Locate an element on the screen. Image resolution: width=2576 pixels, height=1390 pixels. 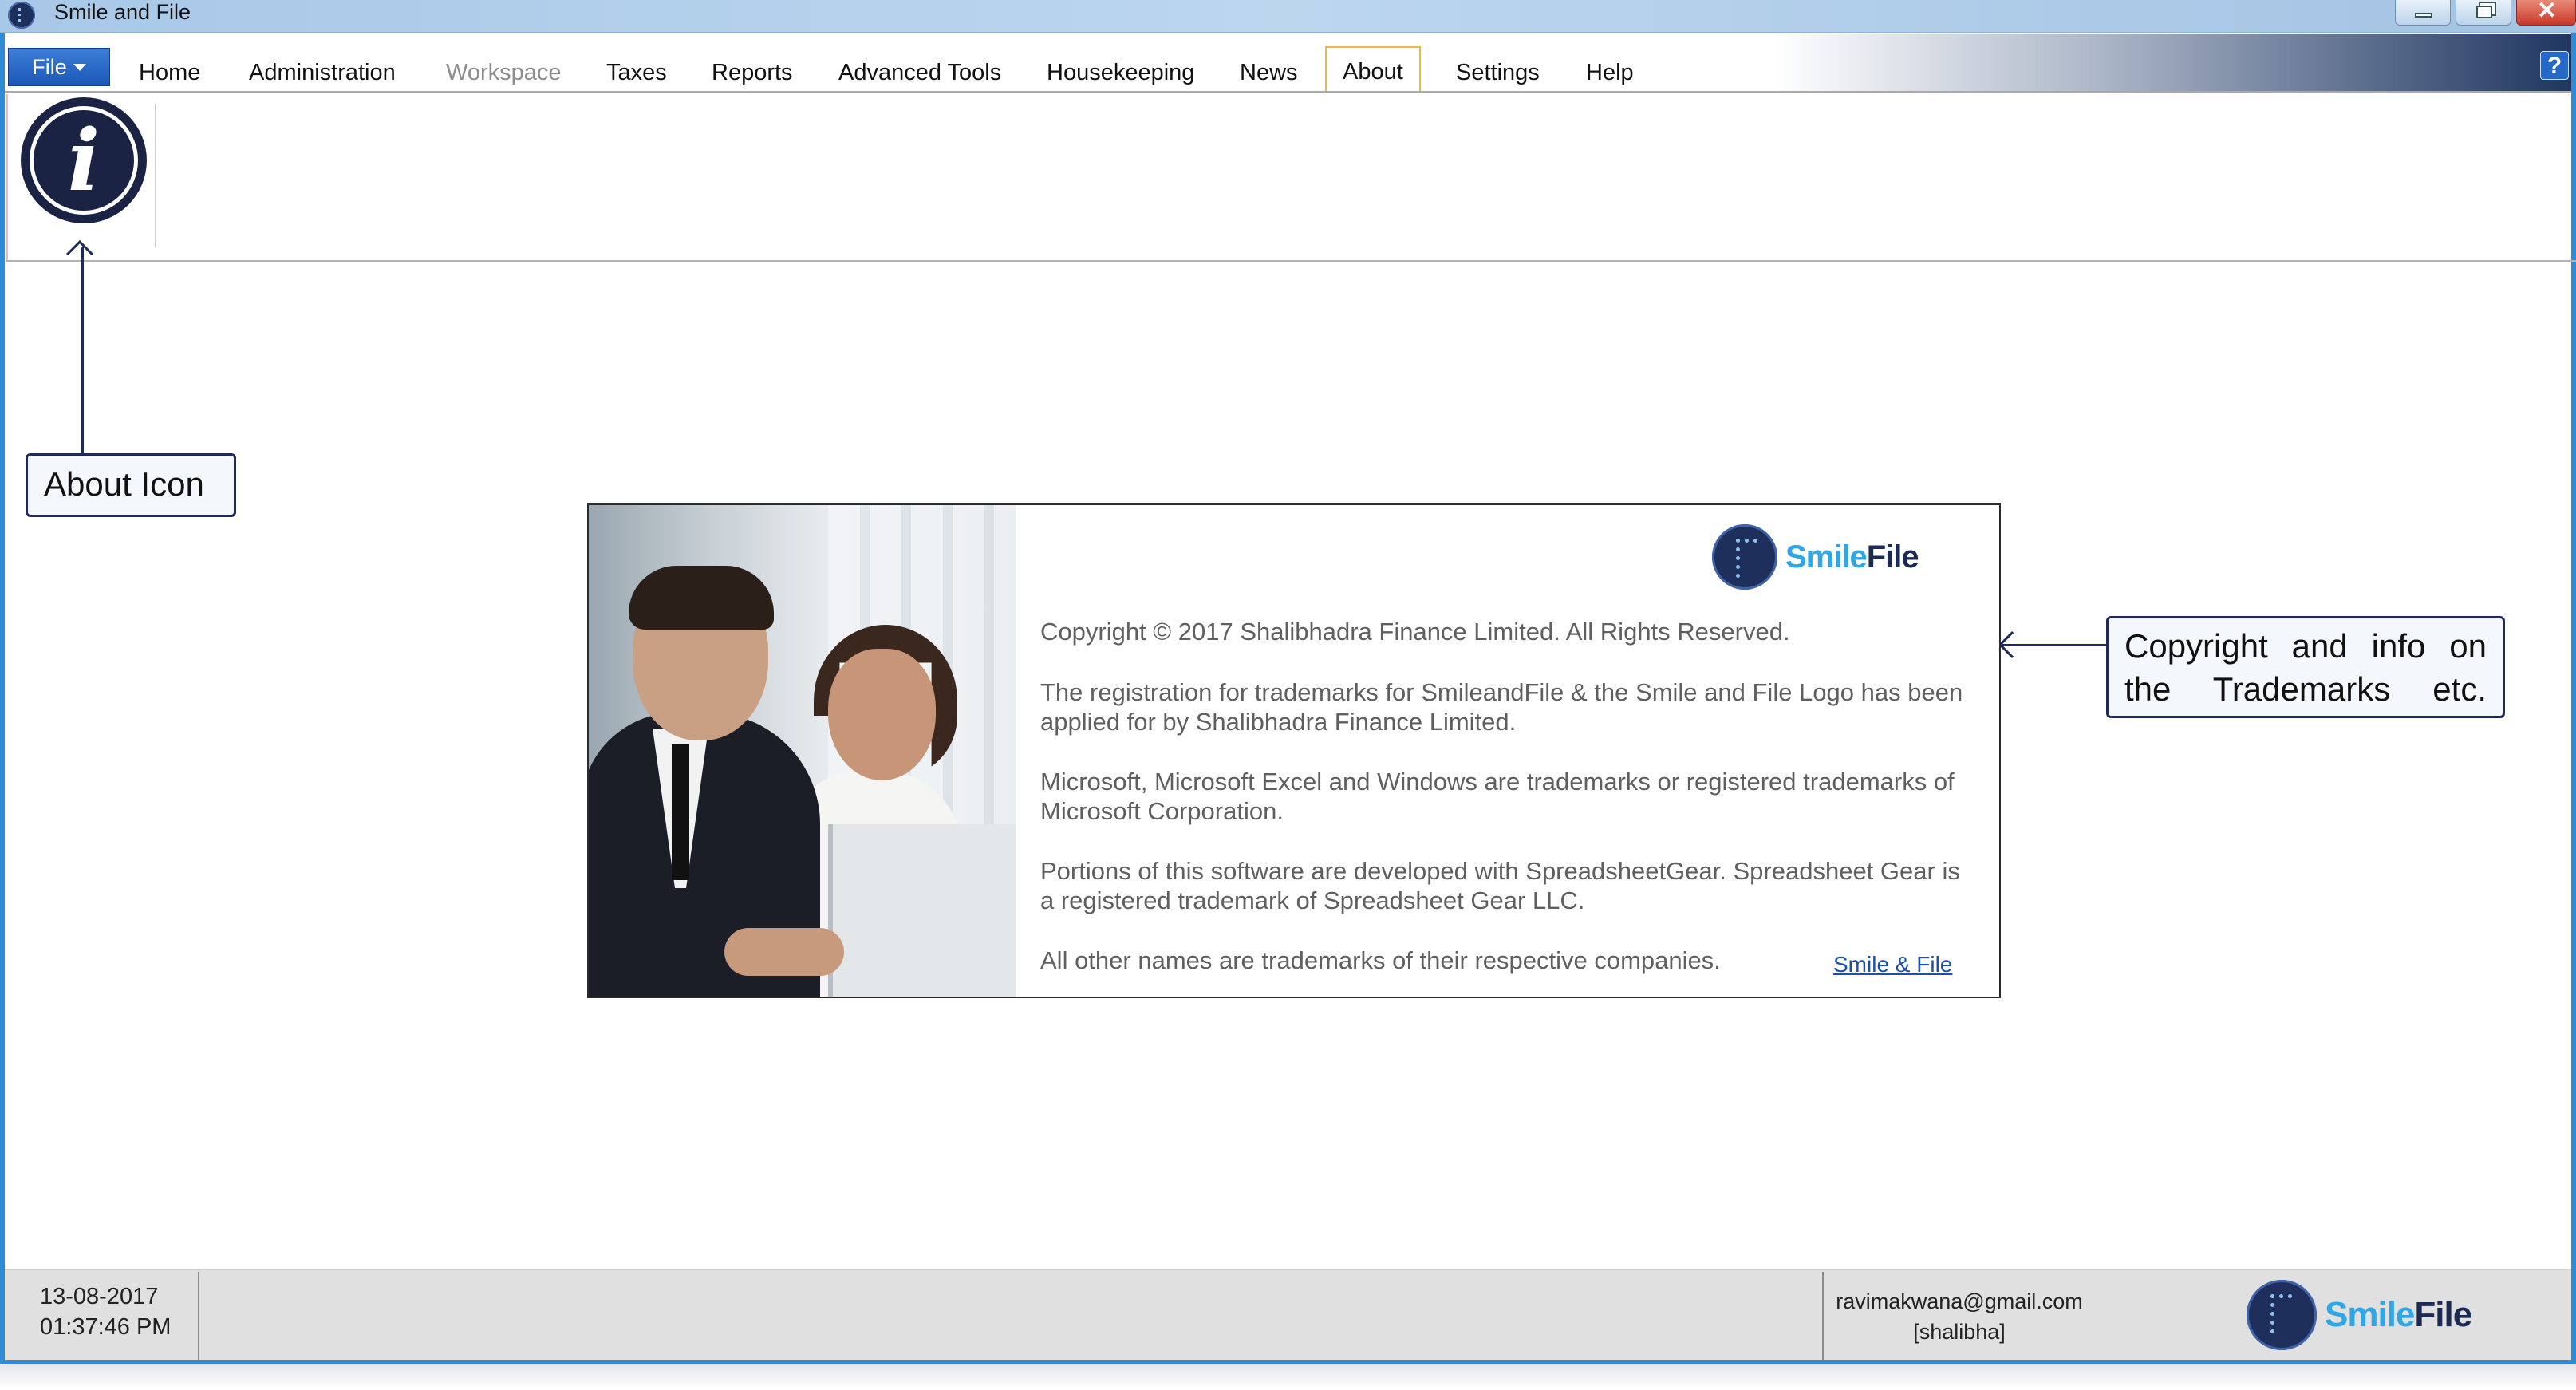
app-logo-icon is located at coordinates (22, 15).